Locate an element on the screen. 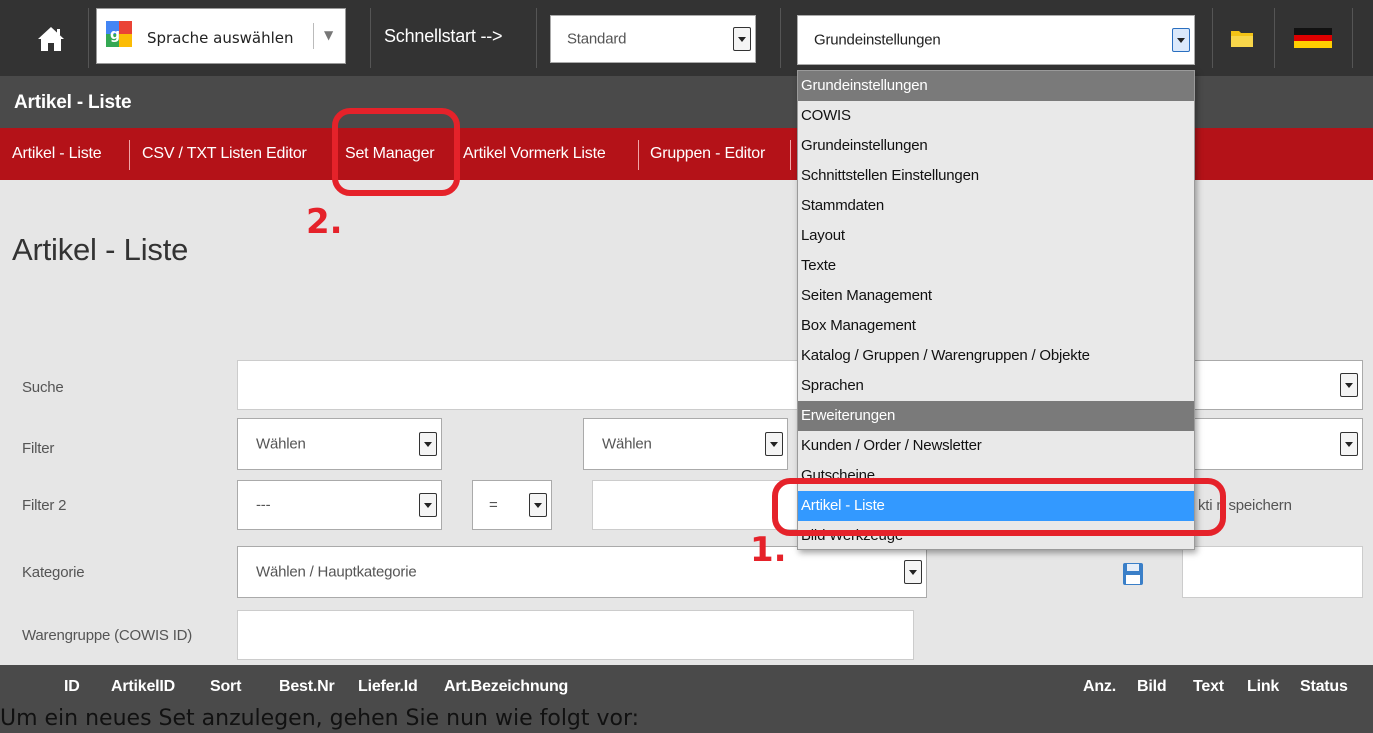 Image resolution: width=1373 pixels, height=733 pixels. column-header-text: Text is located at coordinates (1208, 687).